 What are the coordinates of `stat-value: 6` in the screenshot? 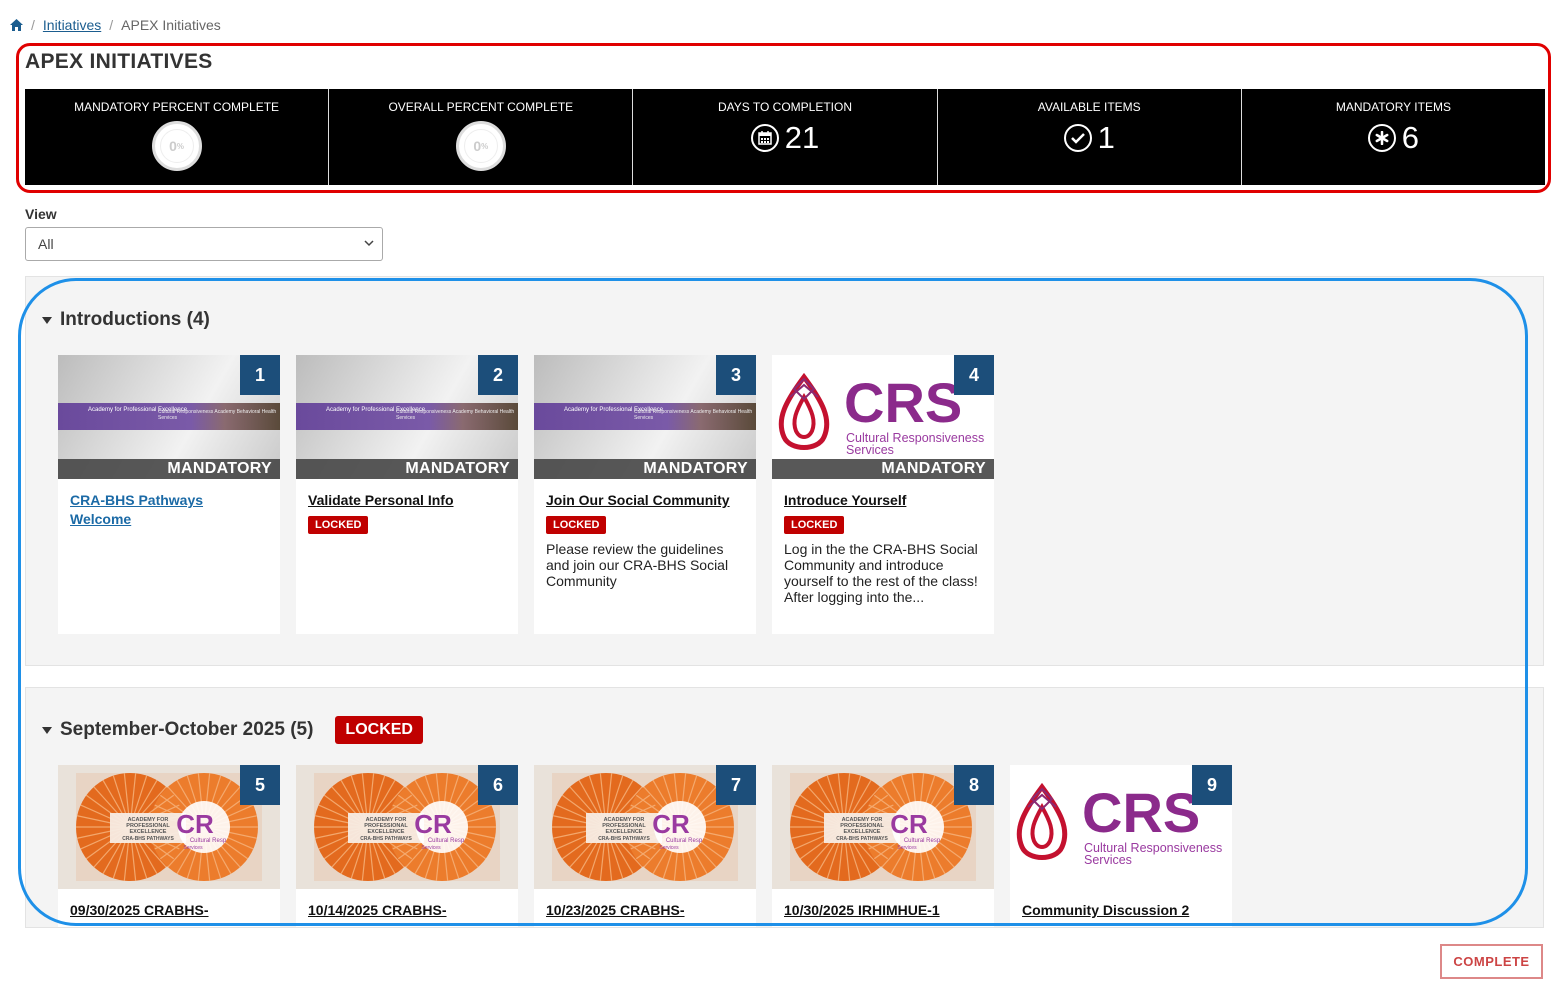 It's located at (1410, 137).